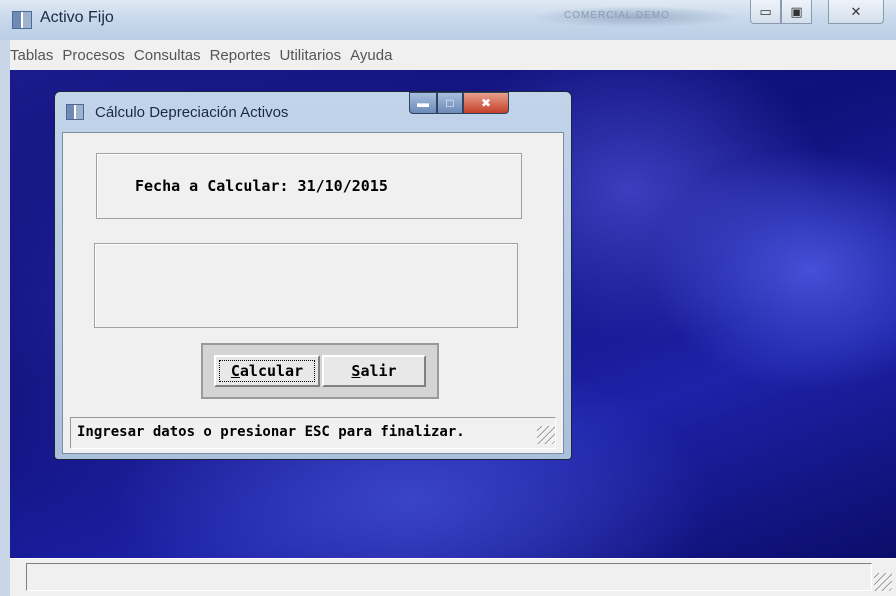 The width and height of the screenshot is (896, 596). I want to click on menu-tablas: Tablas, so click(36, 55).